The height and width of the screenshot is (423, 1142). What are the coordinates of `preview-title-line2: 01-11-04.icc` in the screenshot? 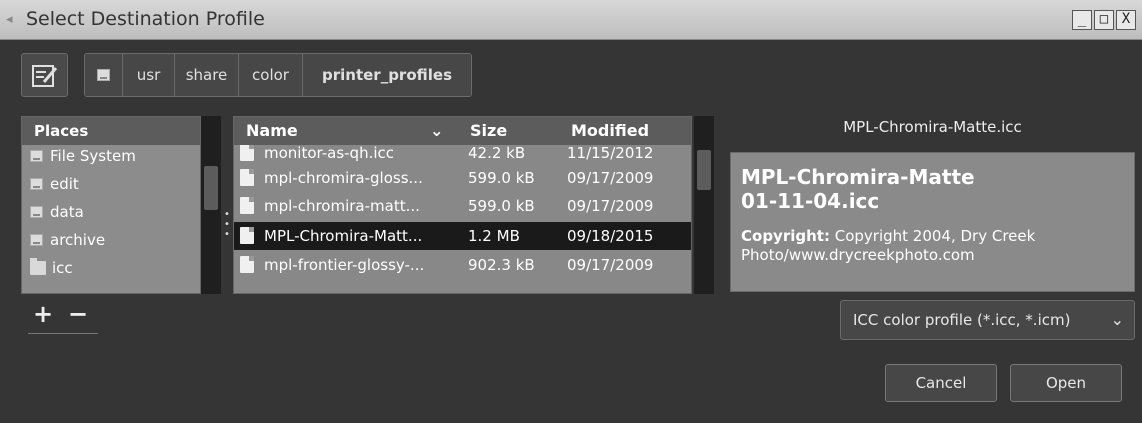 It's located at (810, 201).